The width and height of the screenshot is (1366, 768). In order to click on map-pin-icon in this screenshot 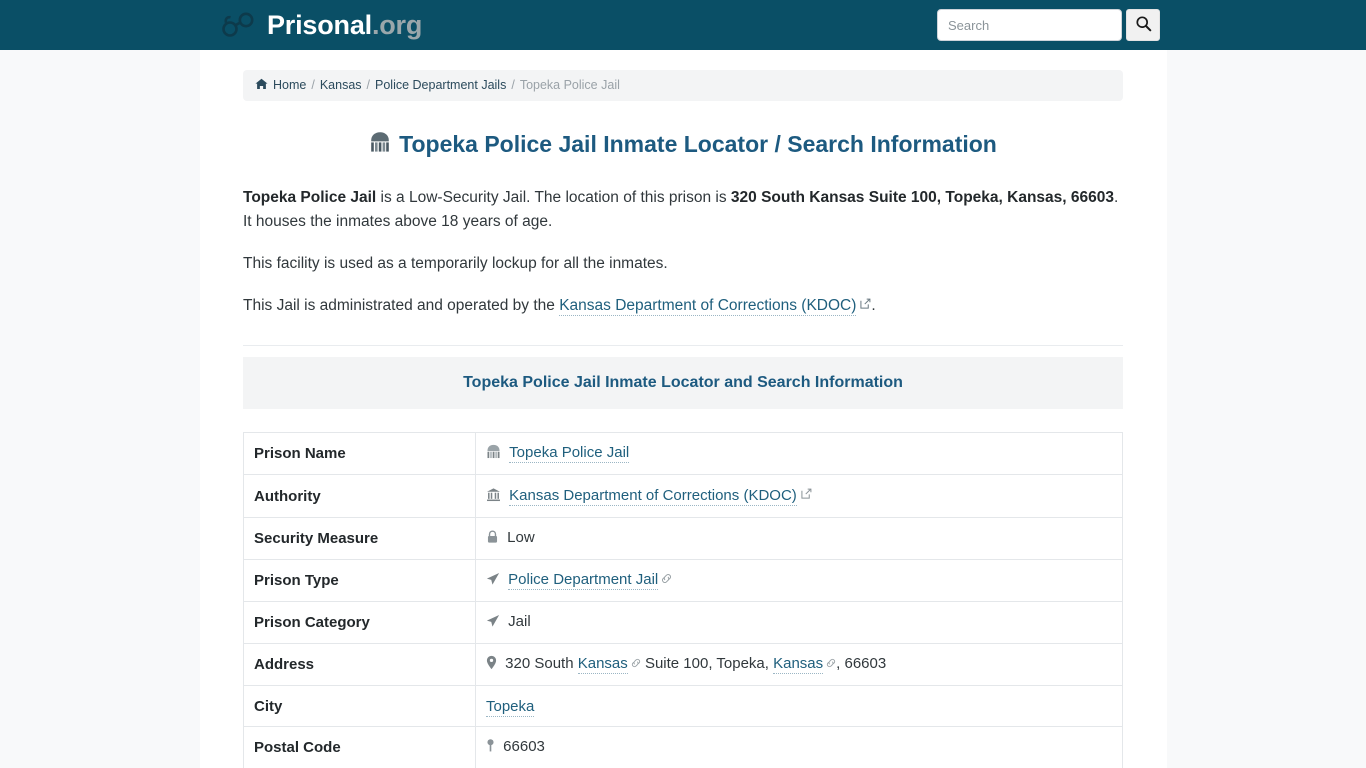, I will do `click(493, 665)`.